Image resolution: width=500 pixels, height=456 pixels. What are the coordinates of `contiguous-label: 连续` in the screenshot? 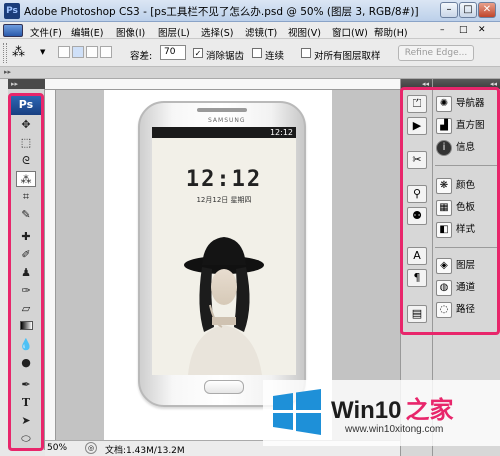 It's located at (275, 56).